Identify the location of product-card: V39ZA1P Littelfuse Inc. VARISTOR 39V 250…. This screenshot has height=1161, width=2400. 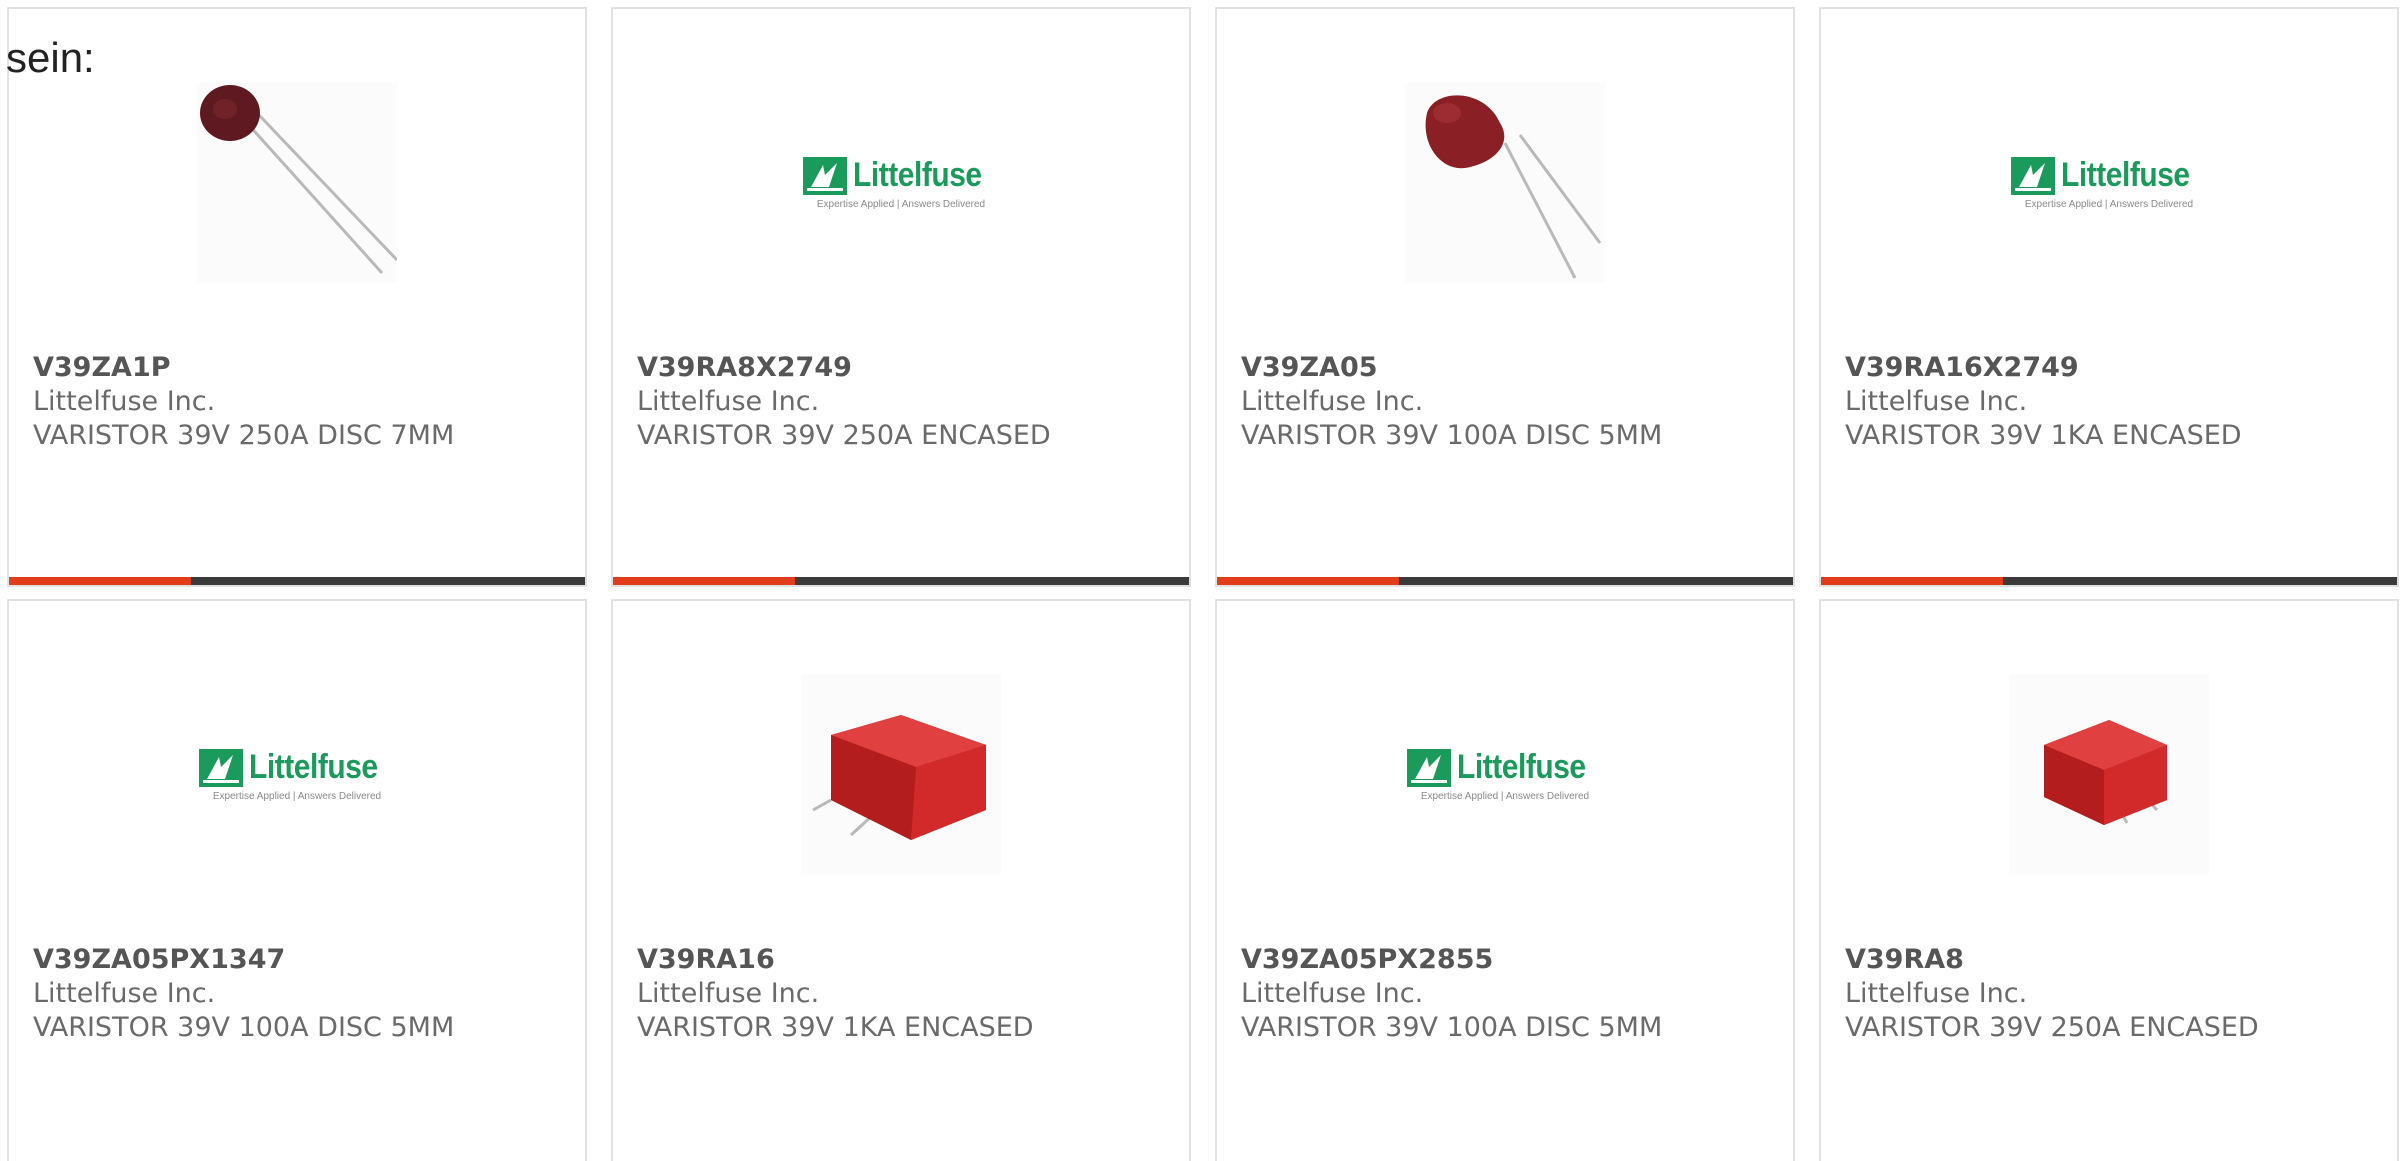
(297, 297).